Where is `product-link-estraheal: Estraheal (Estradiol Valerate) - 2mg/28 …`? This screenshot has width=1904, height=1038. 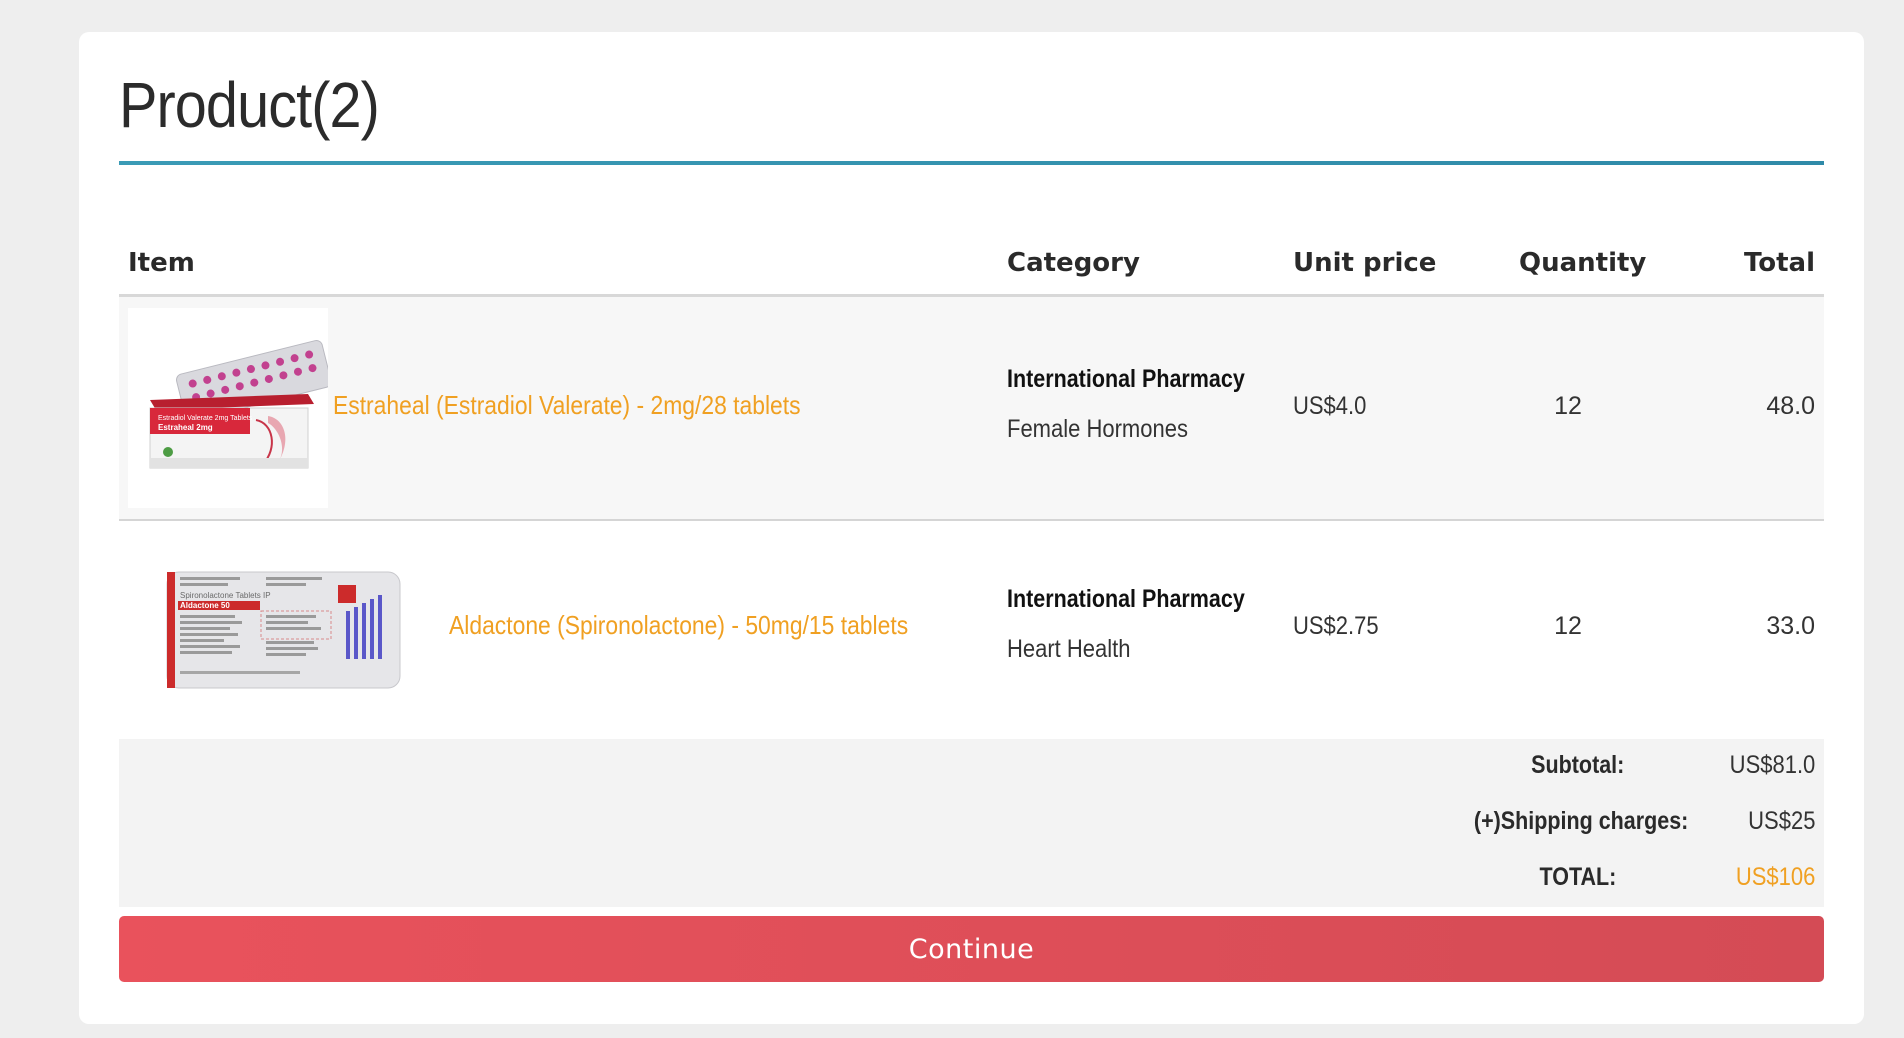 product-link-estraheal: Estraheal (Estradiol Valerate) - 2mg/28 … is located at coordinates (567, 405).